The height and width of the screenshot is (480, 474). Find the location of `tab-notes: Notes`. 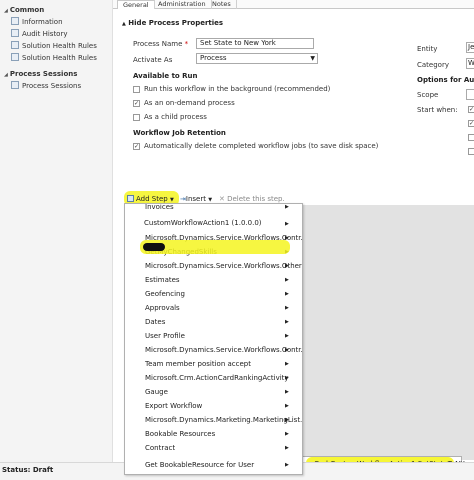

tab-notes: Notes is located at coordinates (222, 4).